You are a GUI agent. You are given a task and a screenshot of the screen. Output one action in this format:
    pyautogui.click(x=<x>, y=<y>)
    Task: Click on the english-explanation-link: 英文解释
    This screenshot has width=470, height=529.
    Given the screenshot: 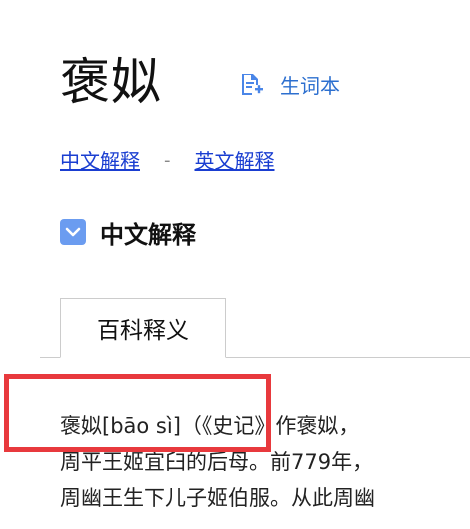 What is the action you would take?
    pyautogui.click(x=235, y=161)
    